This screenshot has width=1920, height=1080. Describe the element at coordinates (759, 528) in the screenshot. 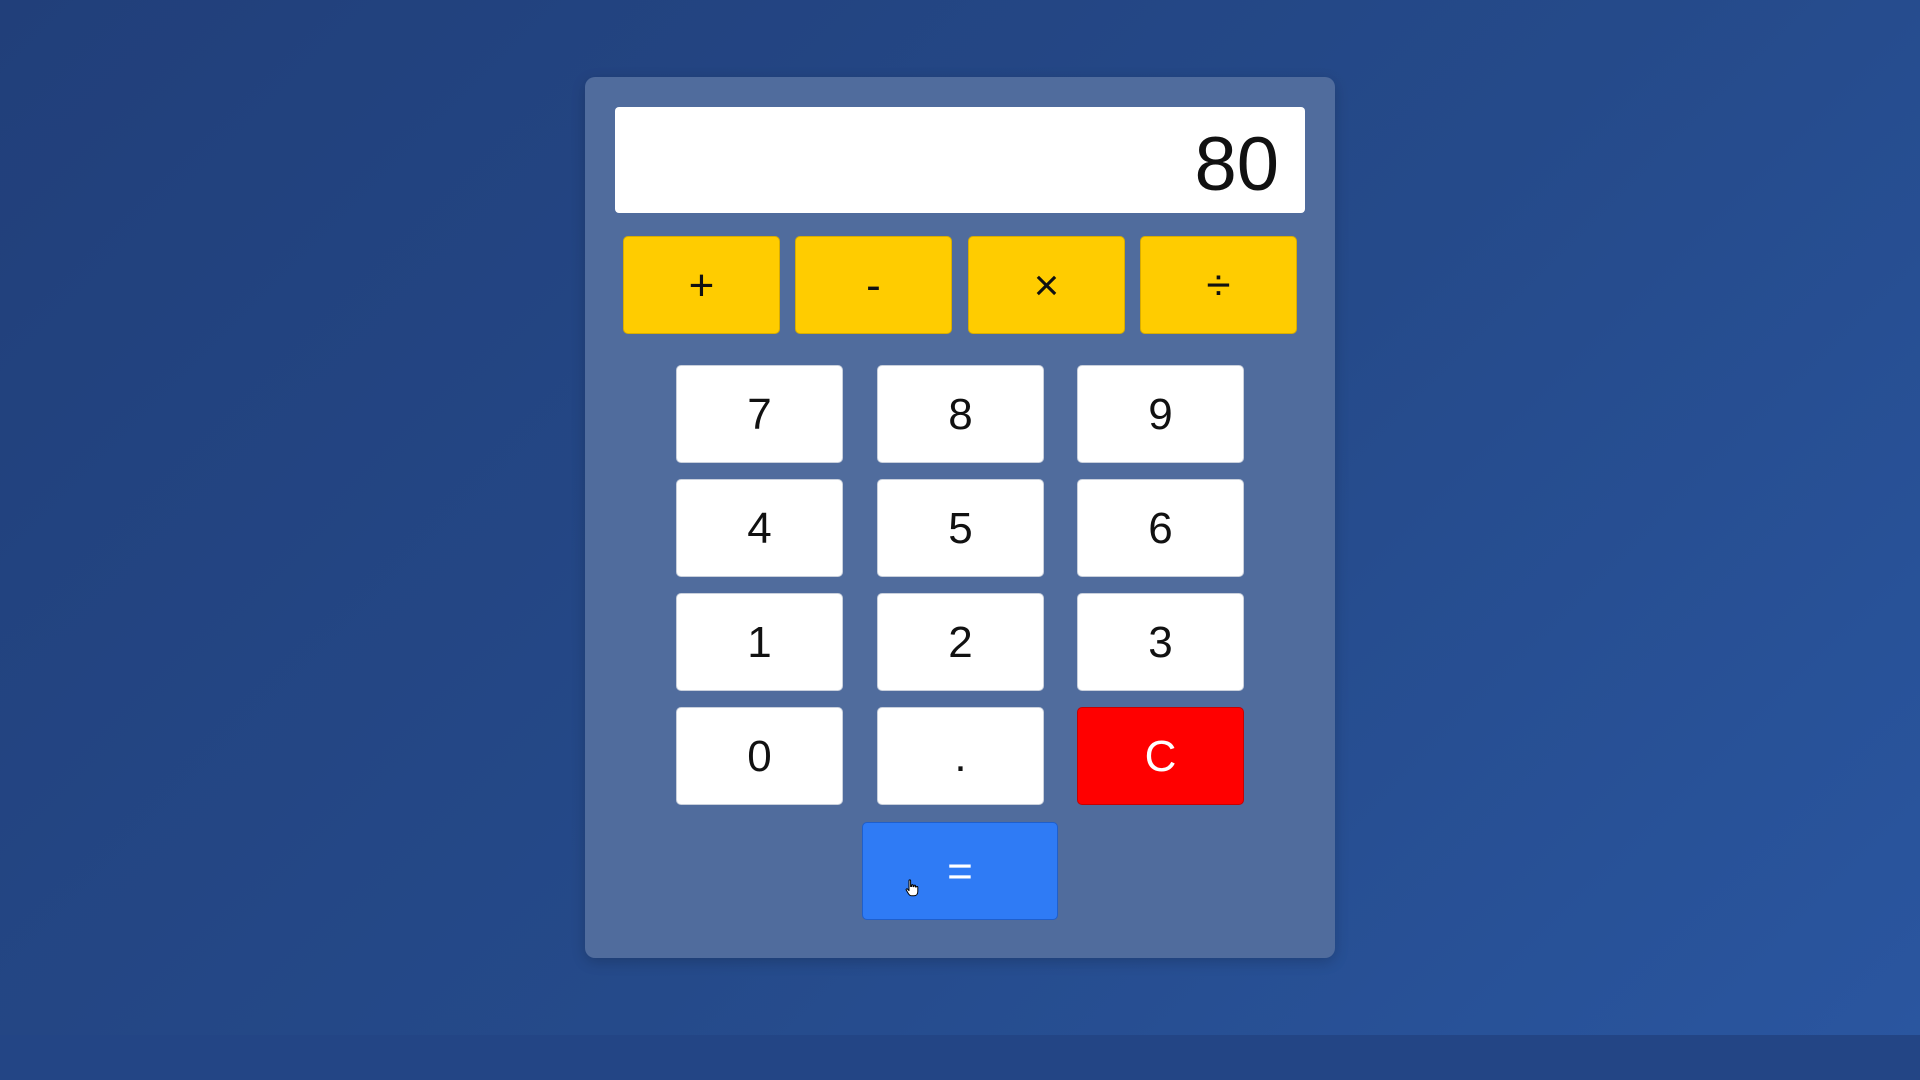

I see `digit-4-button: 4` at that location.